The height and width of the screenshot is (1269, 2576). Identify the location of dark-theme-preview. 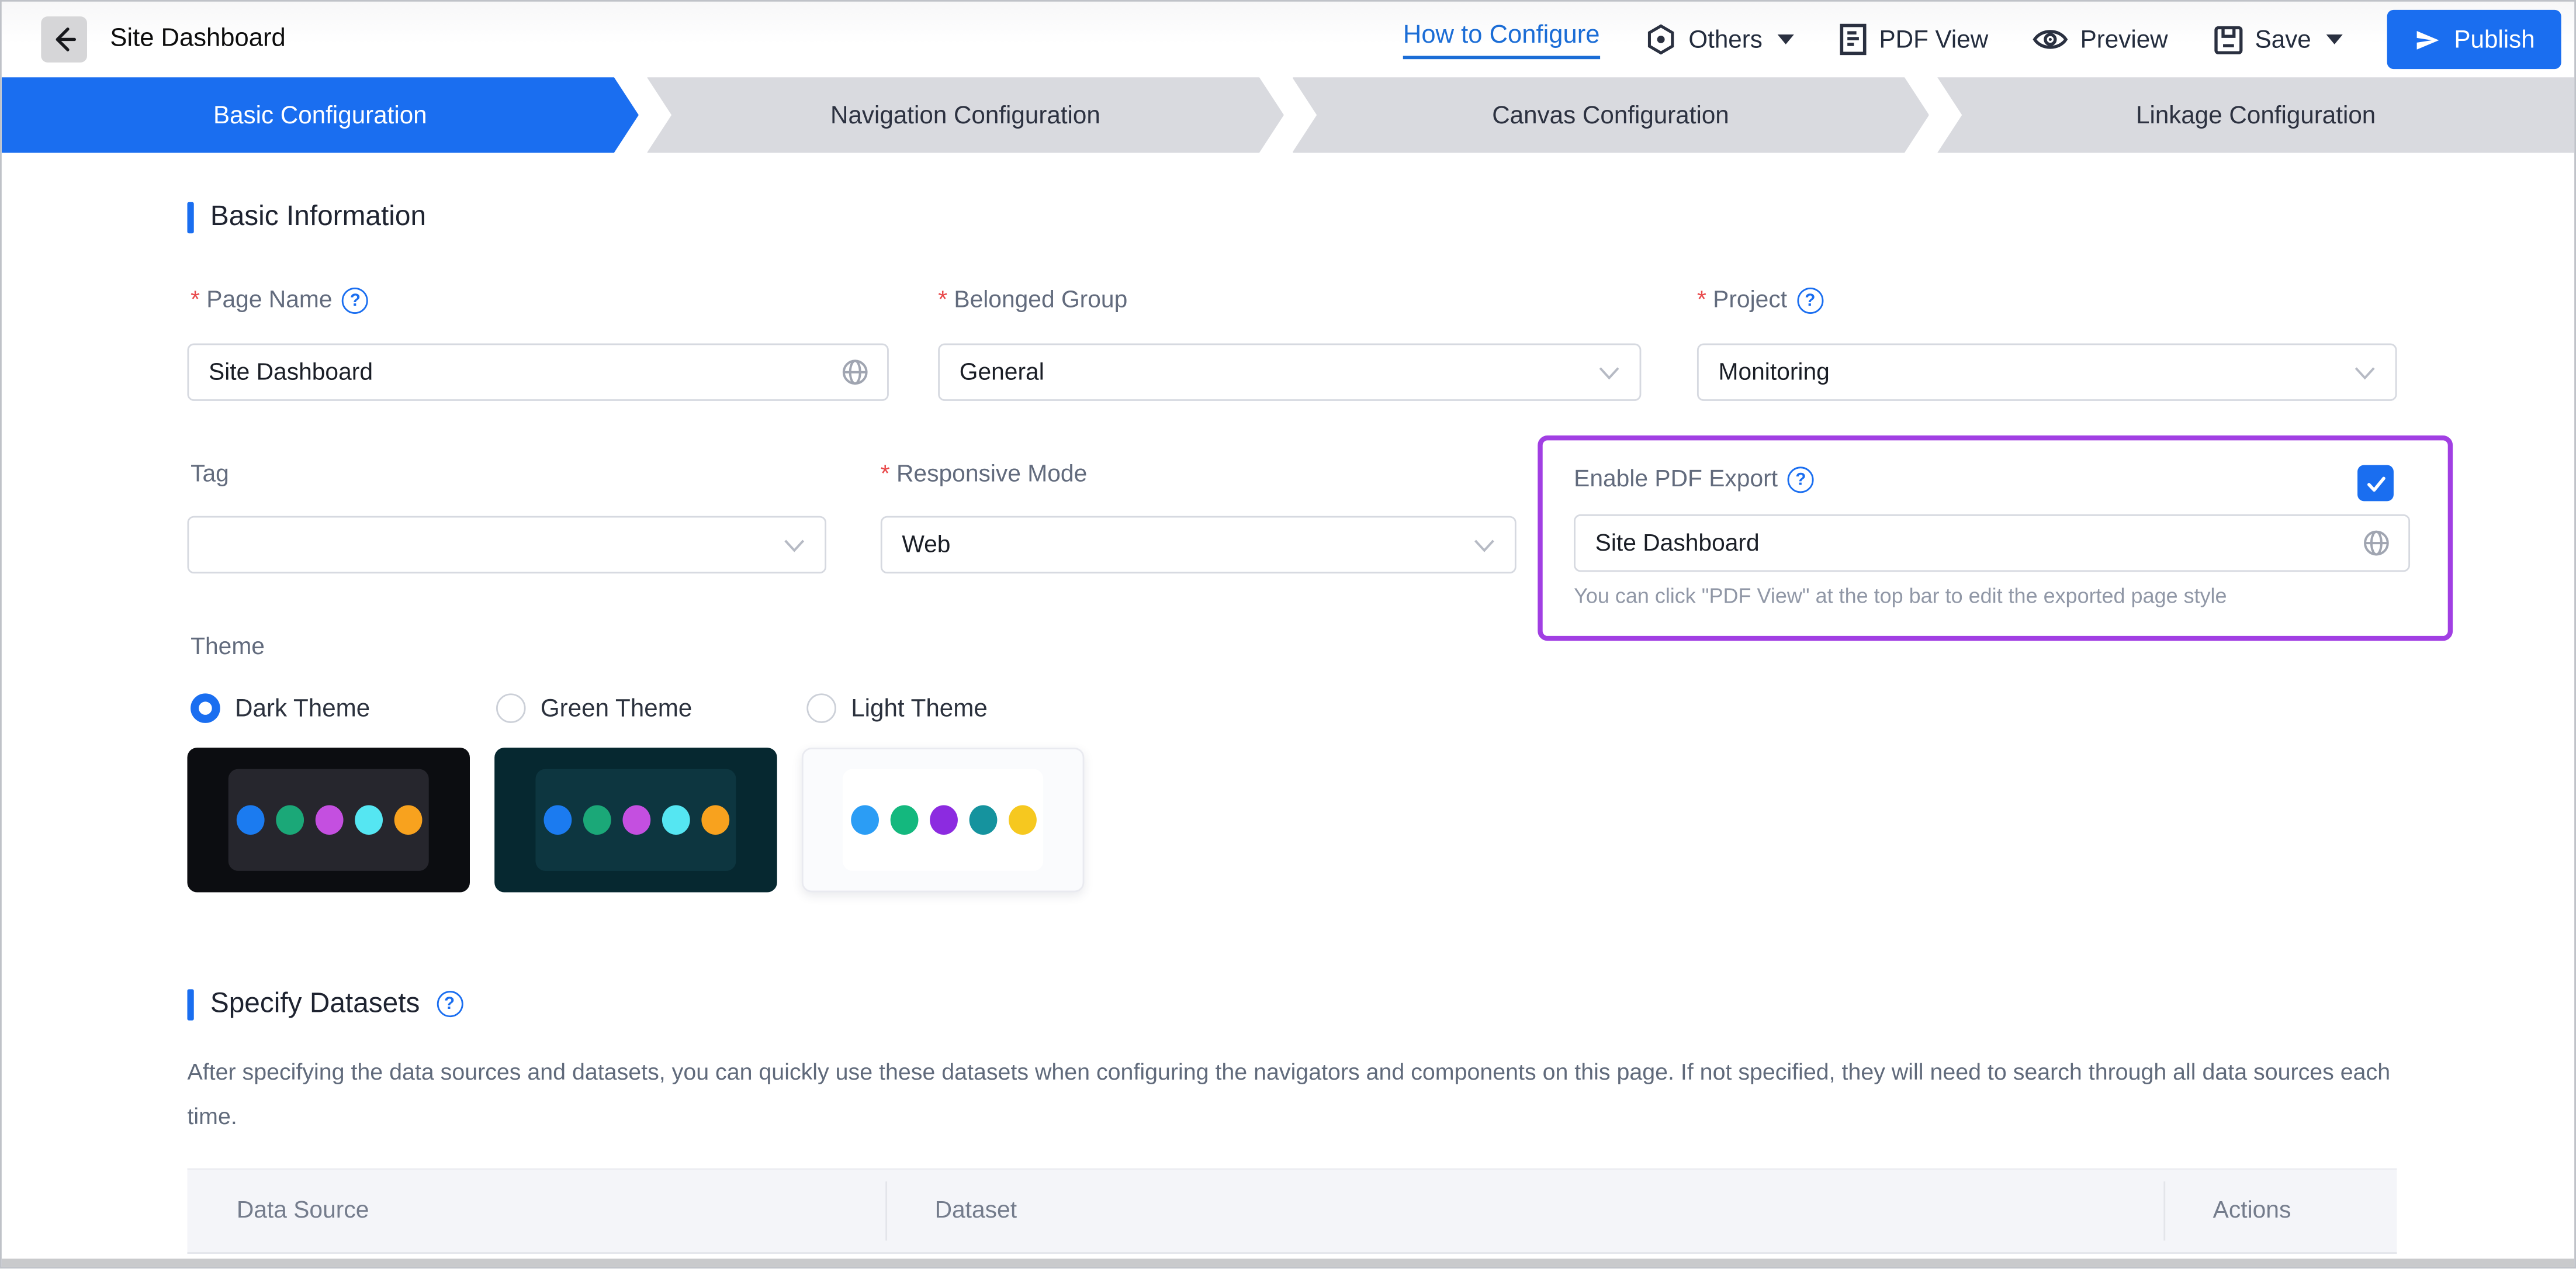
(328, 820).